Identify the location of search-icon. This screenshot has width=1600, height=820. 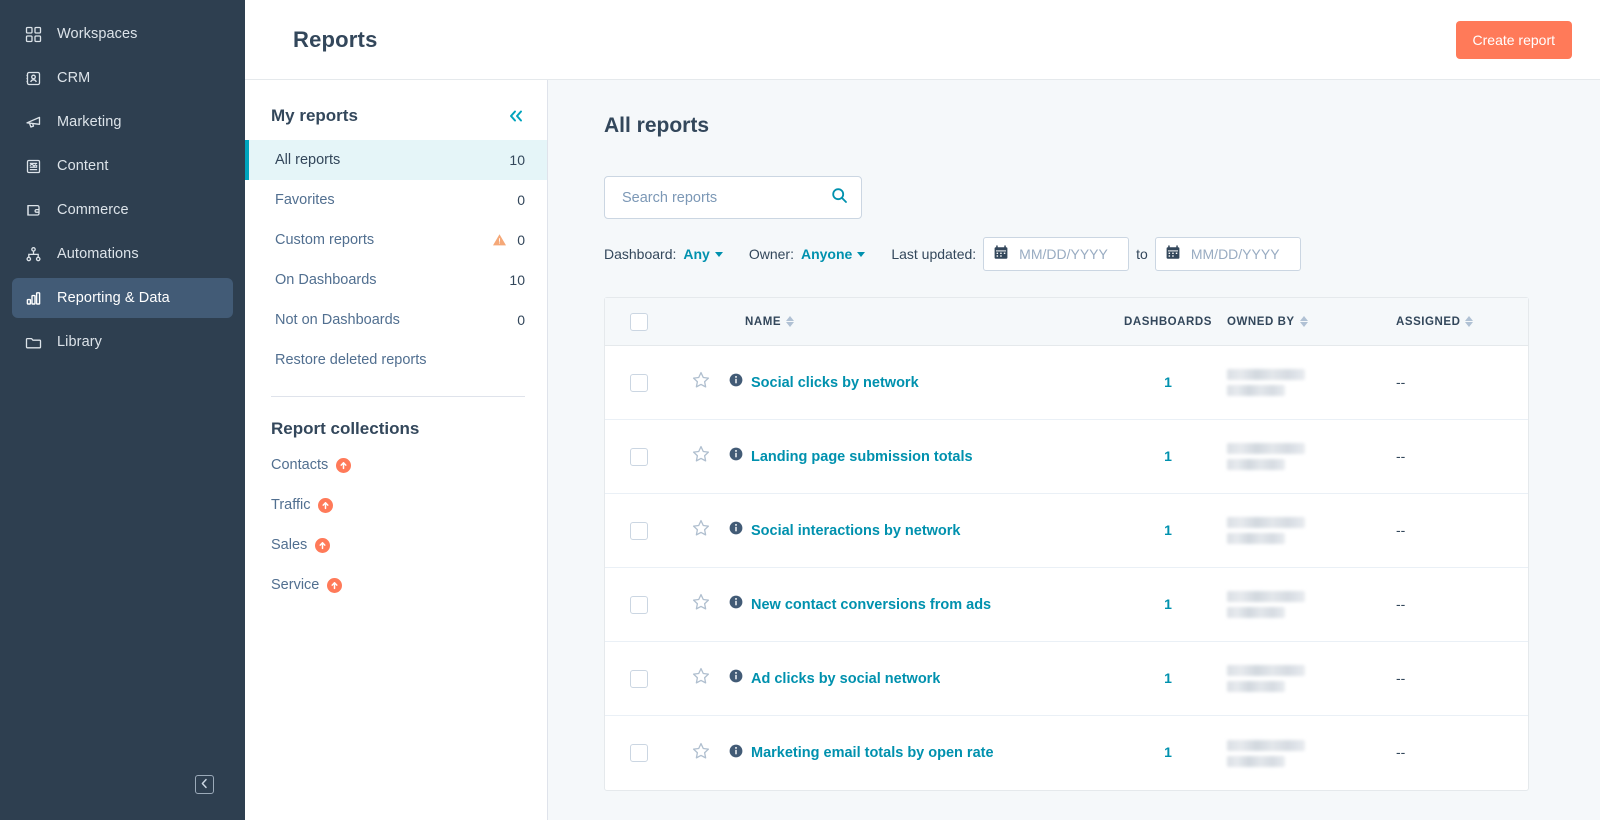
(839, 198).